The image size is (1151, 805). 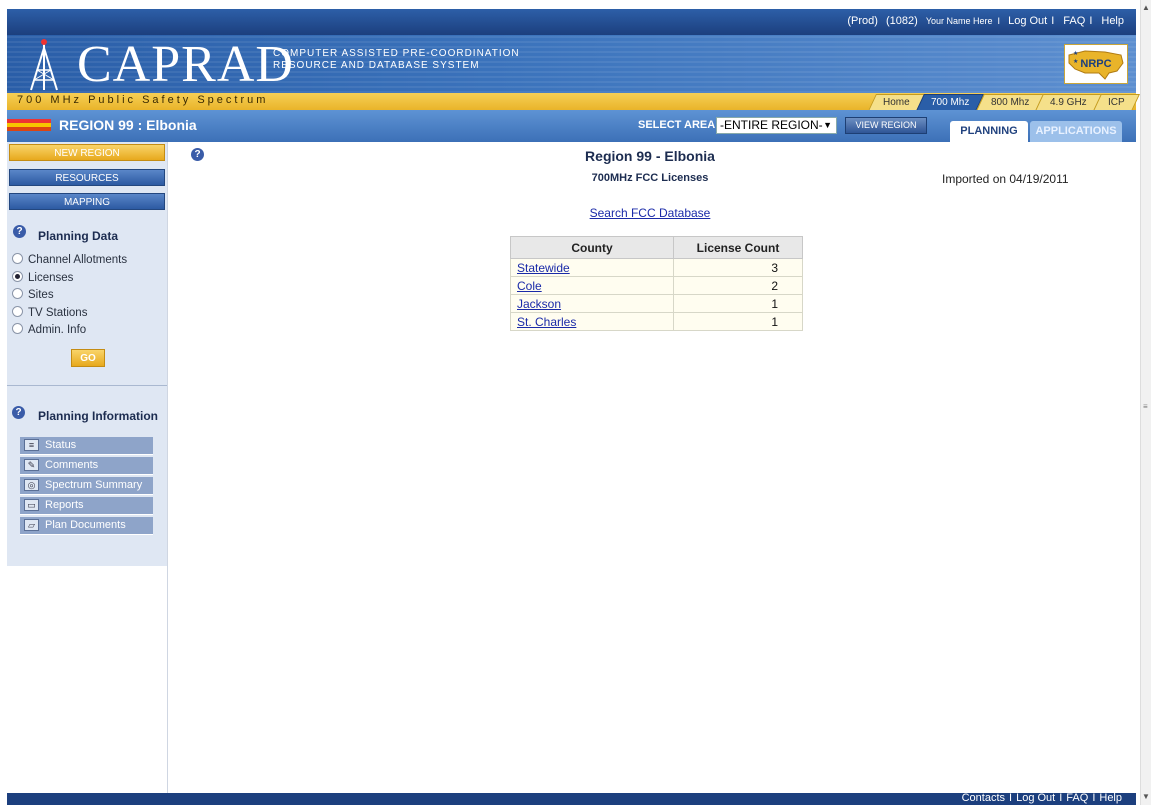 I want to click on tab-icp: ICP, so click(x=1116, y=102).